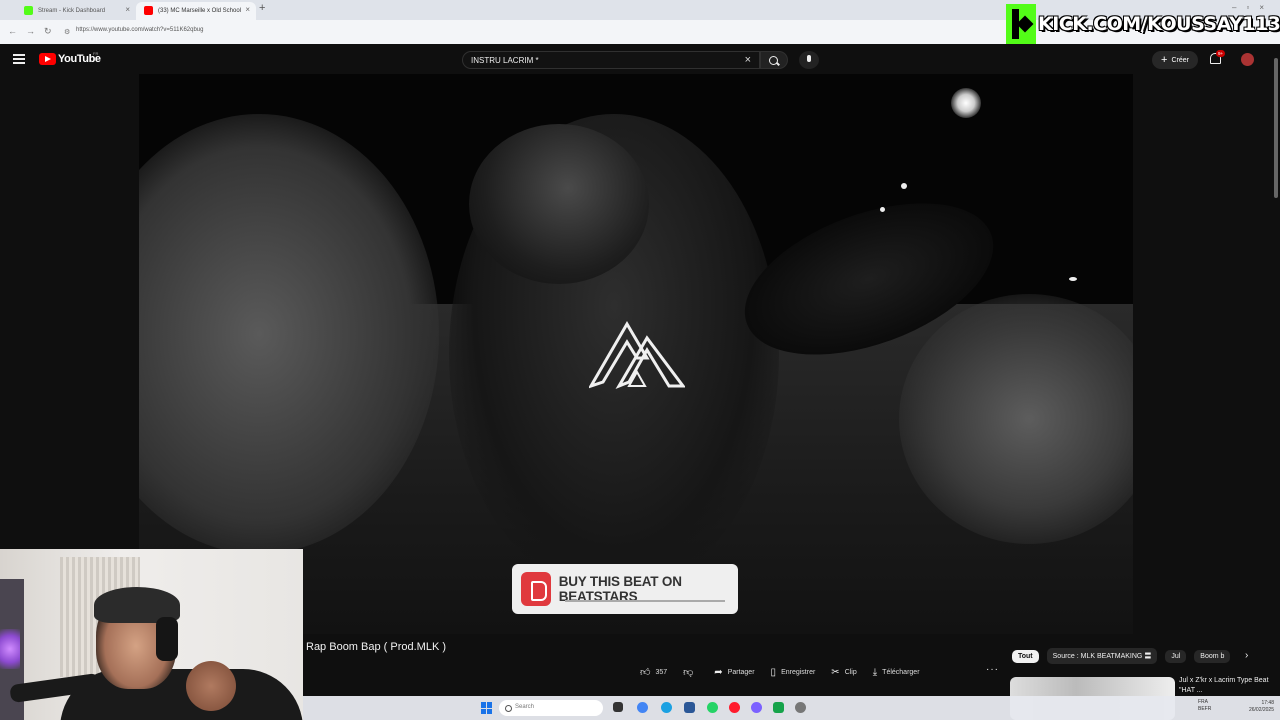  Describe the element at coordinates (642, 707) in the screenshot. I see `chrome-icon` at that location.